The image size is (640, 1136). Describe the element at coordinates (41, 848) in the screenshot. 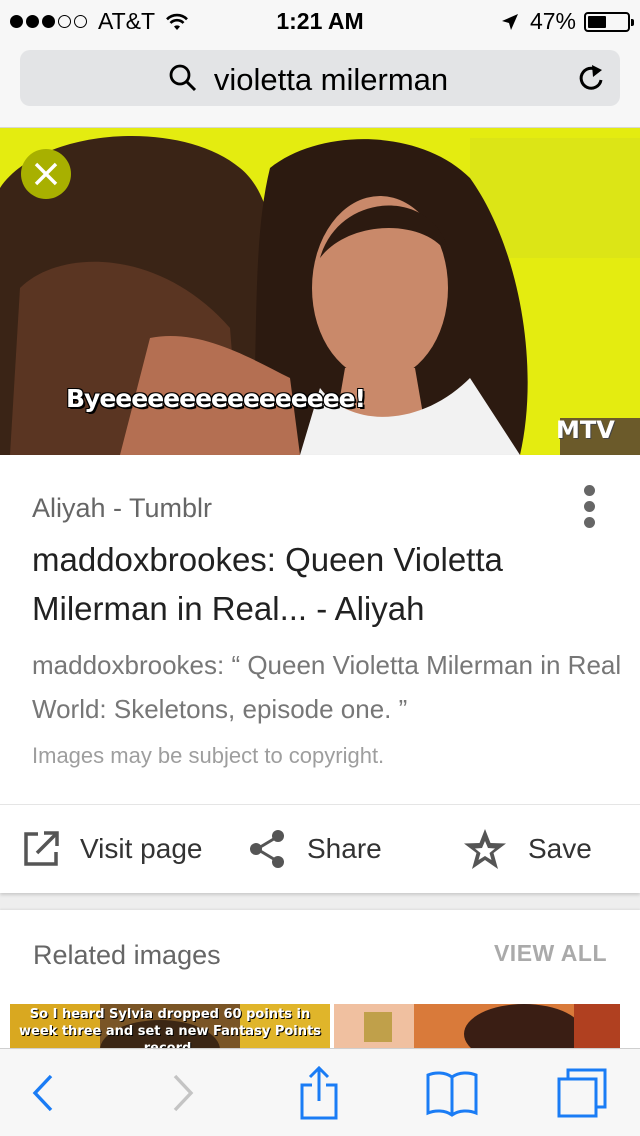

I see `open-in-new-icon` at that location.